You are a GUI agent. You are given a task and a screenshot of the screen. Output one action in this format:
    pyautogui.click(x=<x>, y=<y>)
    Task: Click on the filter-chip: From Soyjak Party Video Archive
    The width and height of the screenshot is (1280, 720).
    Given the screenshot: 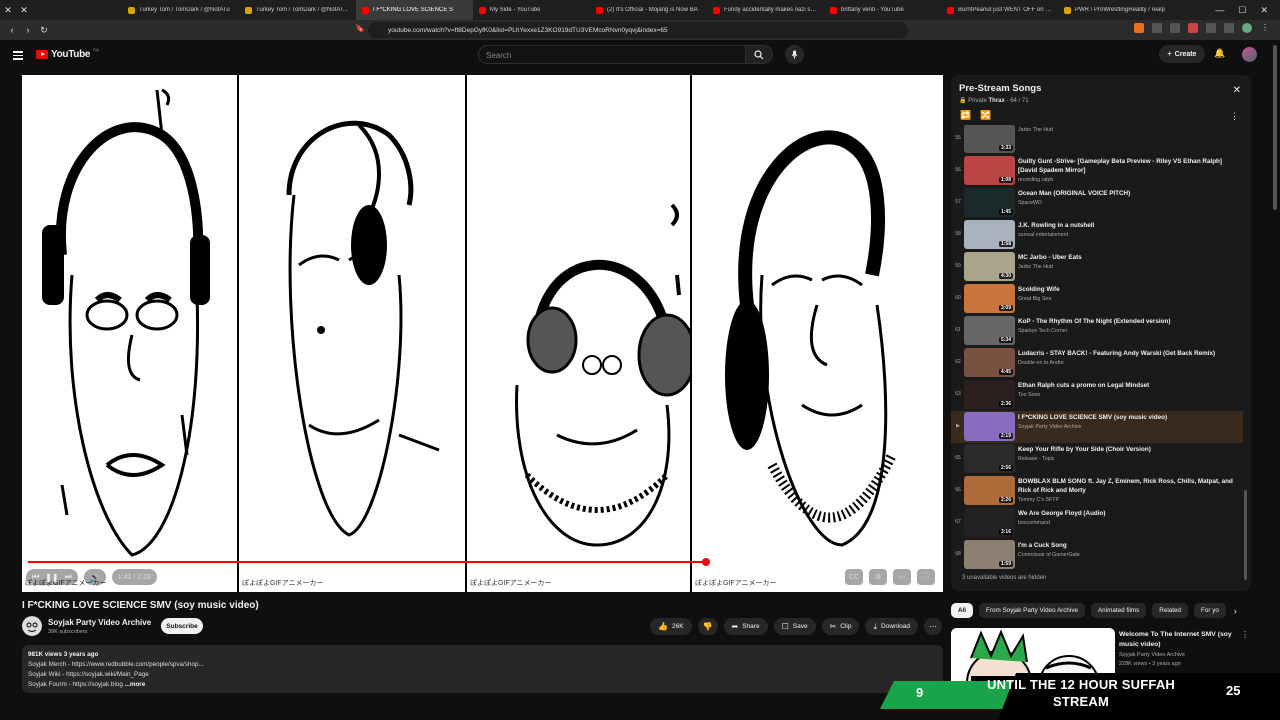 What is the action you would take?
    pyautogui.click(x=1032, y=610)
    